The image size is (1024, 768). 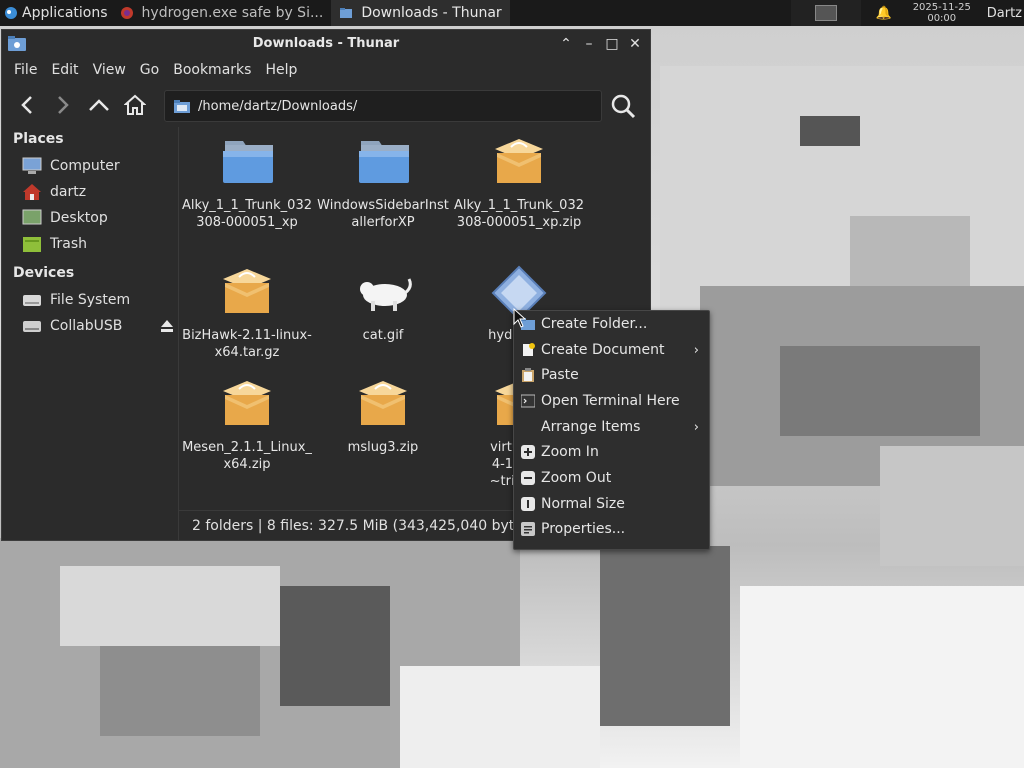 I want to click on file-name: WindowsSidebarInstallerforXP, so click(x=383, y=214).